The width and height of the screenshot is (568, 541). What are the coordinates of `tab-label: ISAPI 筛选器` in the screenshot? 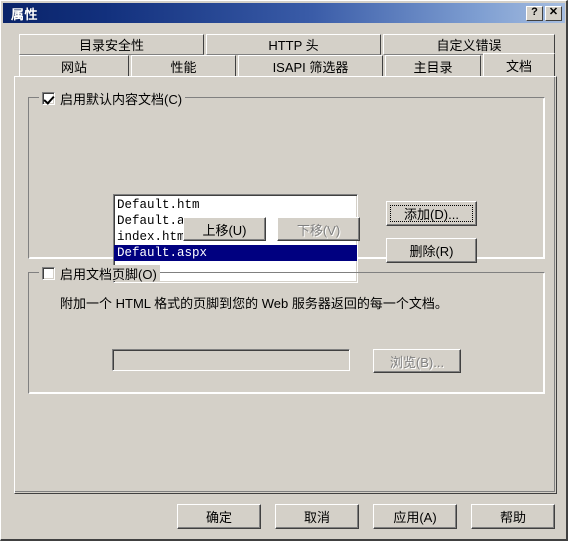 It's located at (310, 67).